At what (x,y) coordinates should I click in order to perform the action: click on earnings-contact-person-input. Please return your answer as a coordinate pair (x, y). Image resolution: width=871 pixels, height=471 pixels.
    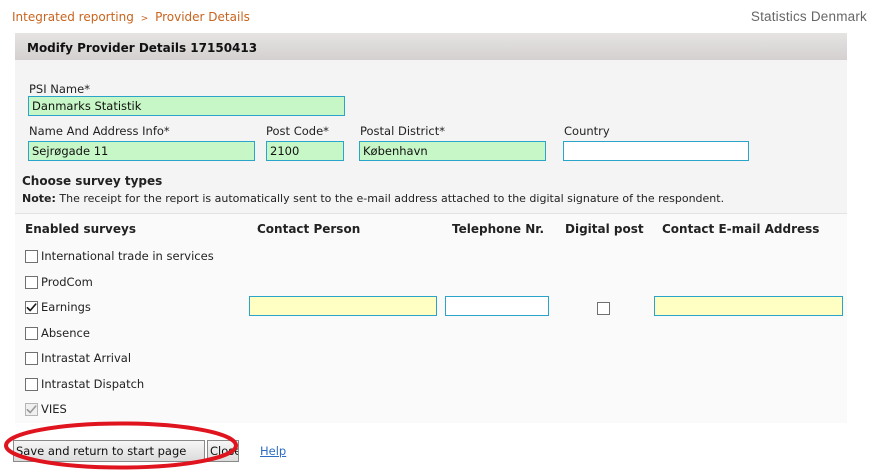
    Looking at the image, I should click on (343, 306).